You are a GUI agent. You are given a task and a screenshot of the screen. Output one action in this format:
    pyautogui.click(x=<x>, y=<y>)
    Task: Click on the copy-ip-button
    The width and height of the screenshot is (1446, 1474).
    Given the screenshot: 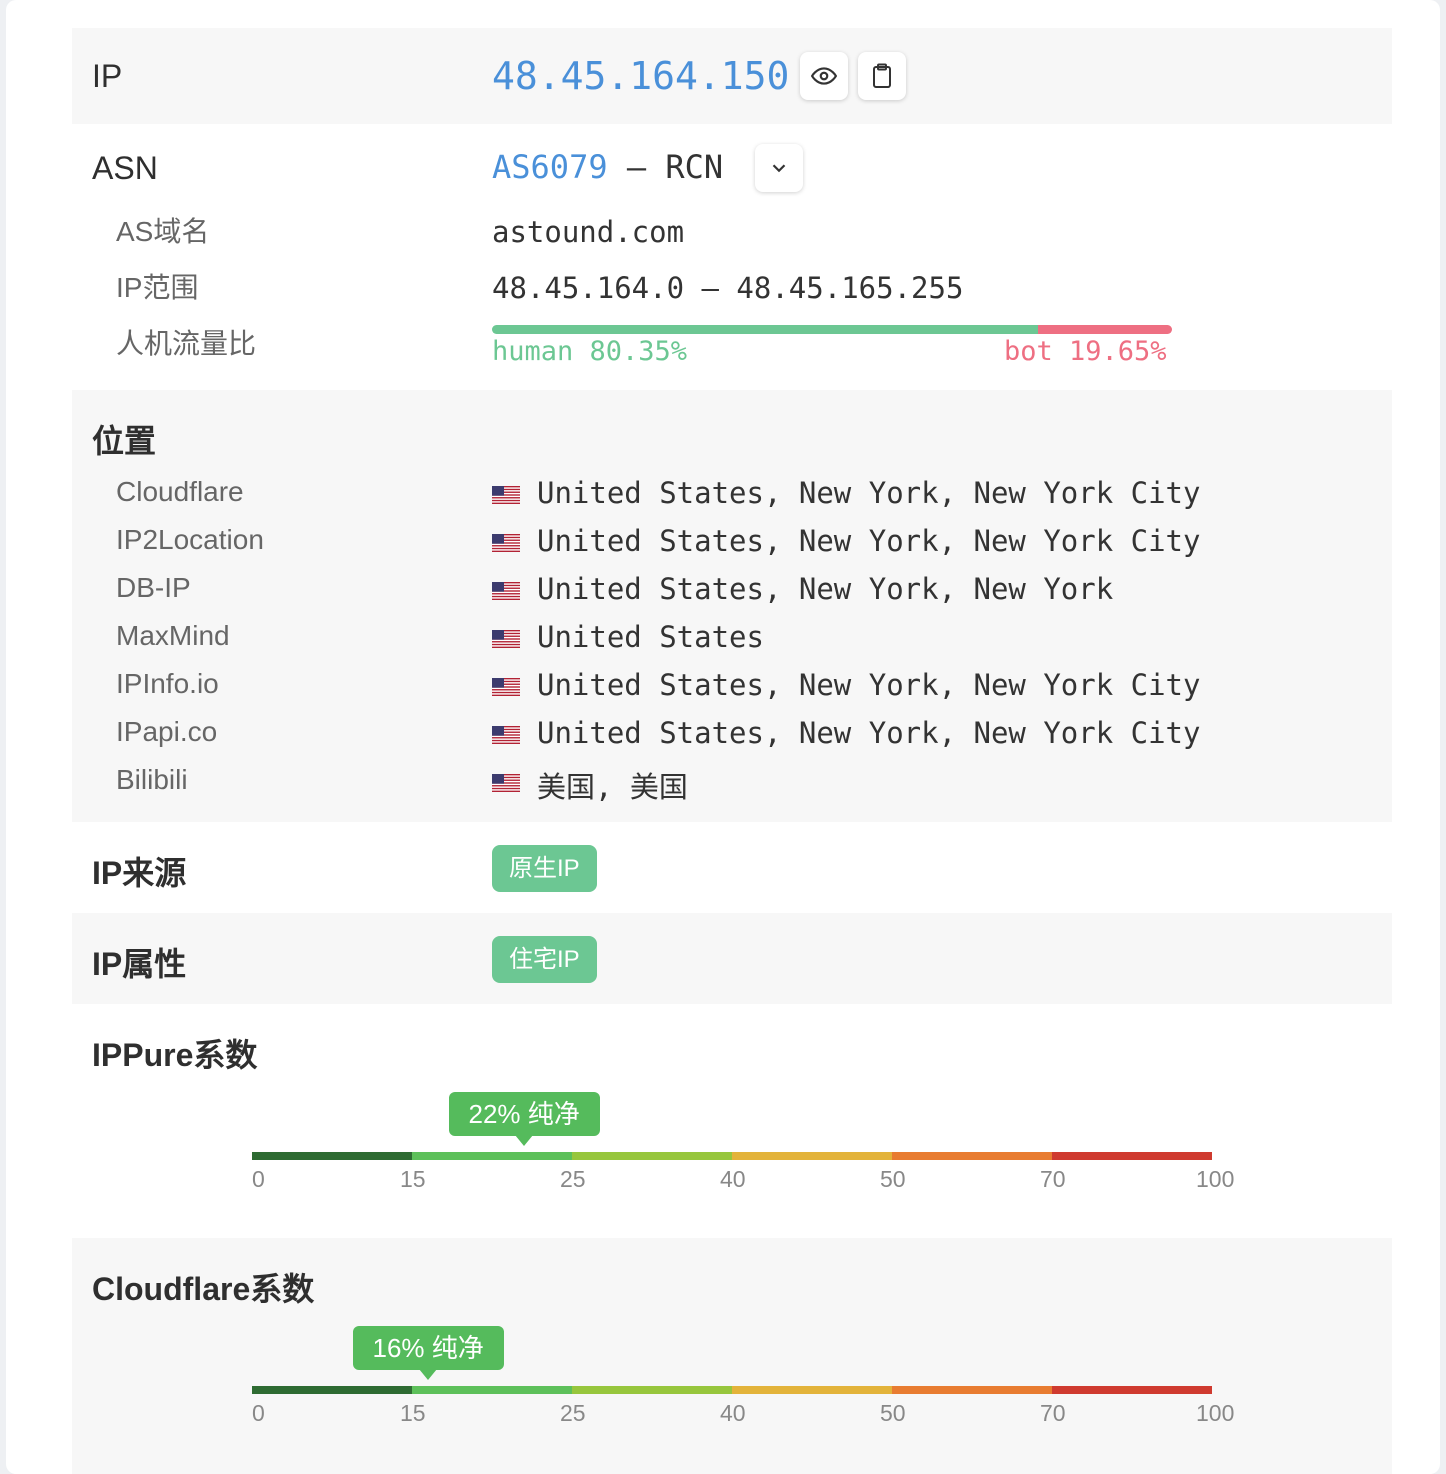 What is the action you would take?
    pyautogui.click(x=882, y=76)
    